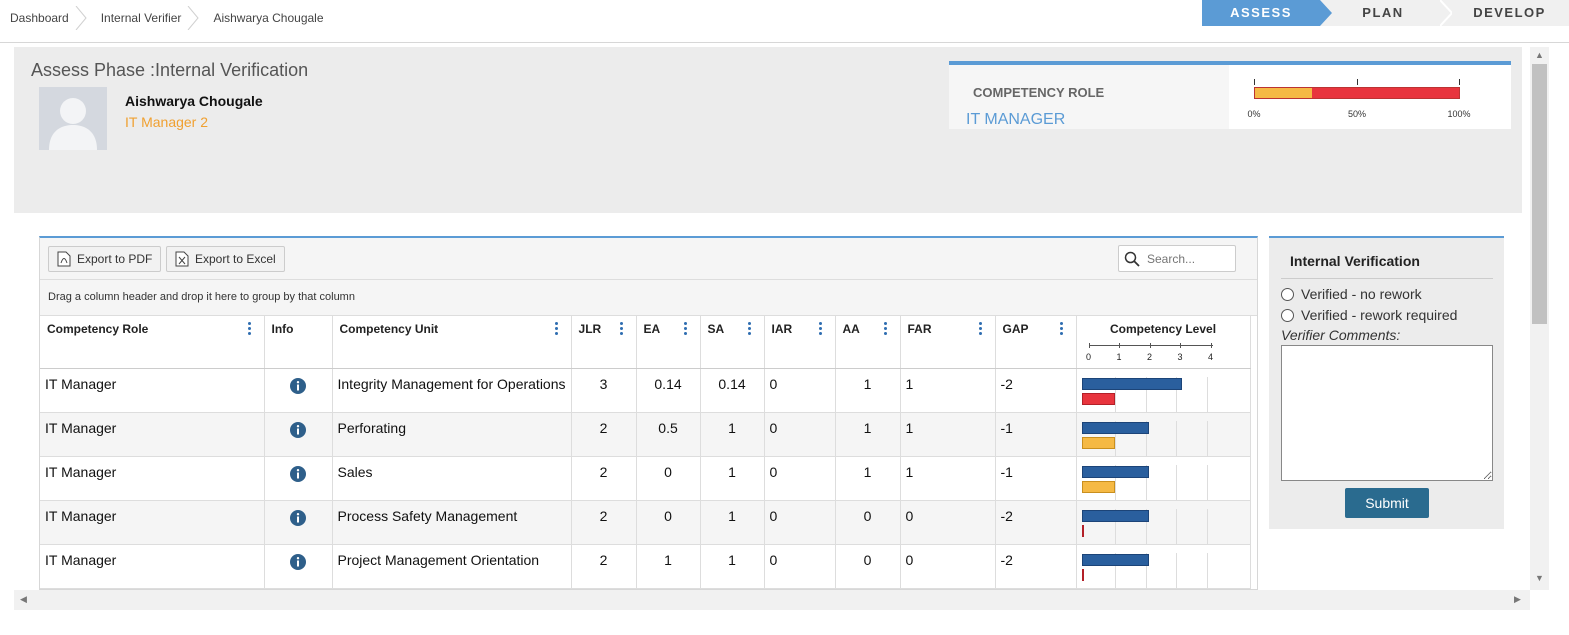  I want to click on horizontal-scrollbar: ◀ ▶, so click(772, 600).